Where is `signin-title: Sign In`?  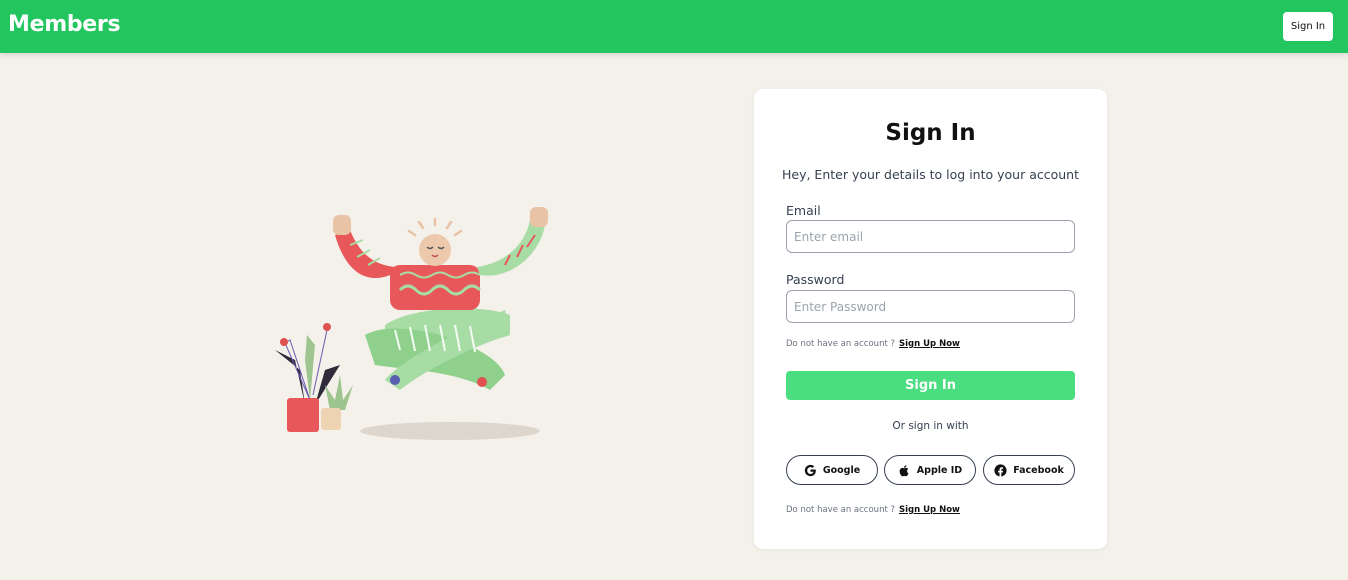
signin-title: Sign In is located at coordinates (930, 133).